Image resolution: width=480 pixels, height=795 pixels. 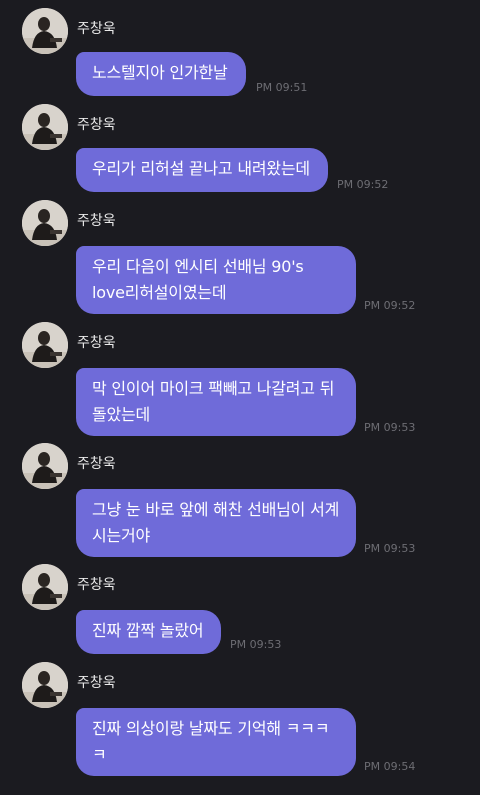 I want to click on message-time: PM 09:54, so click(x=390, y=766).